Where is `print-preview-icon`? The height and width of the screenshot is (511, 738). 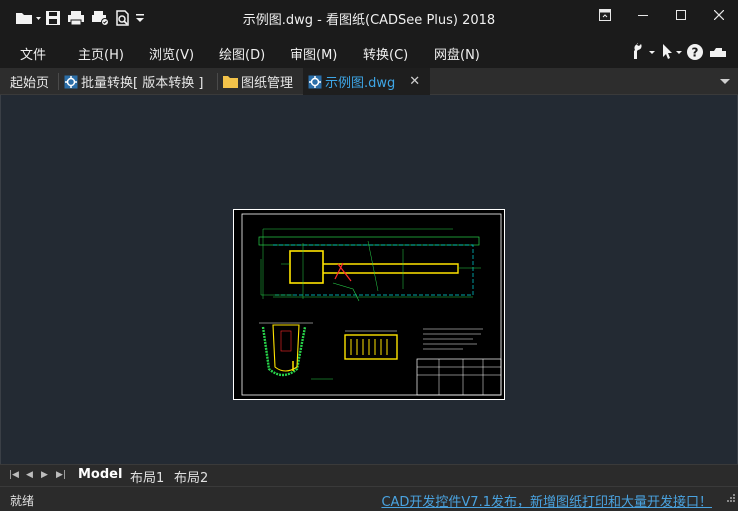 print-preview-icon is located at coordinates (123, 18).